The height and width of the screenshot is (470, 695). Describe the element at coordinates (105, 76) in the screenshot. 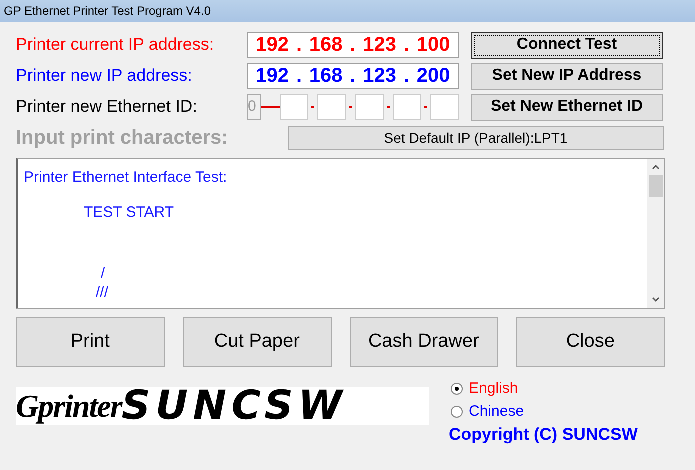

I see `new-ip-label: Printer new IP address:` at that location.